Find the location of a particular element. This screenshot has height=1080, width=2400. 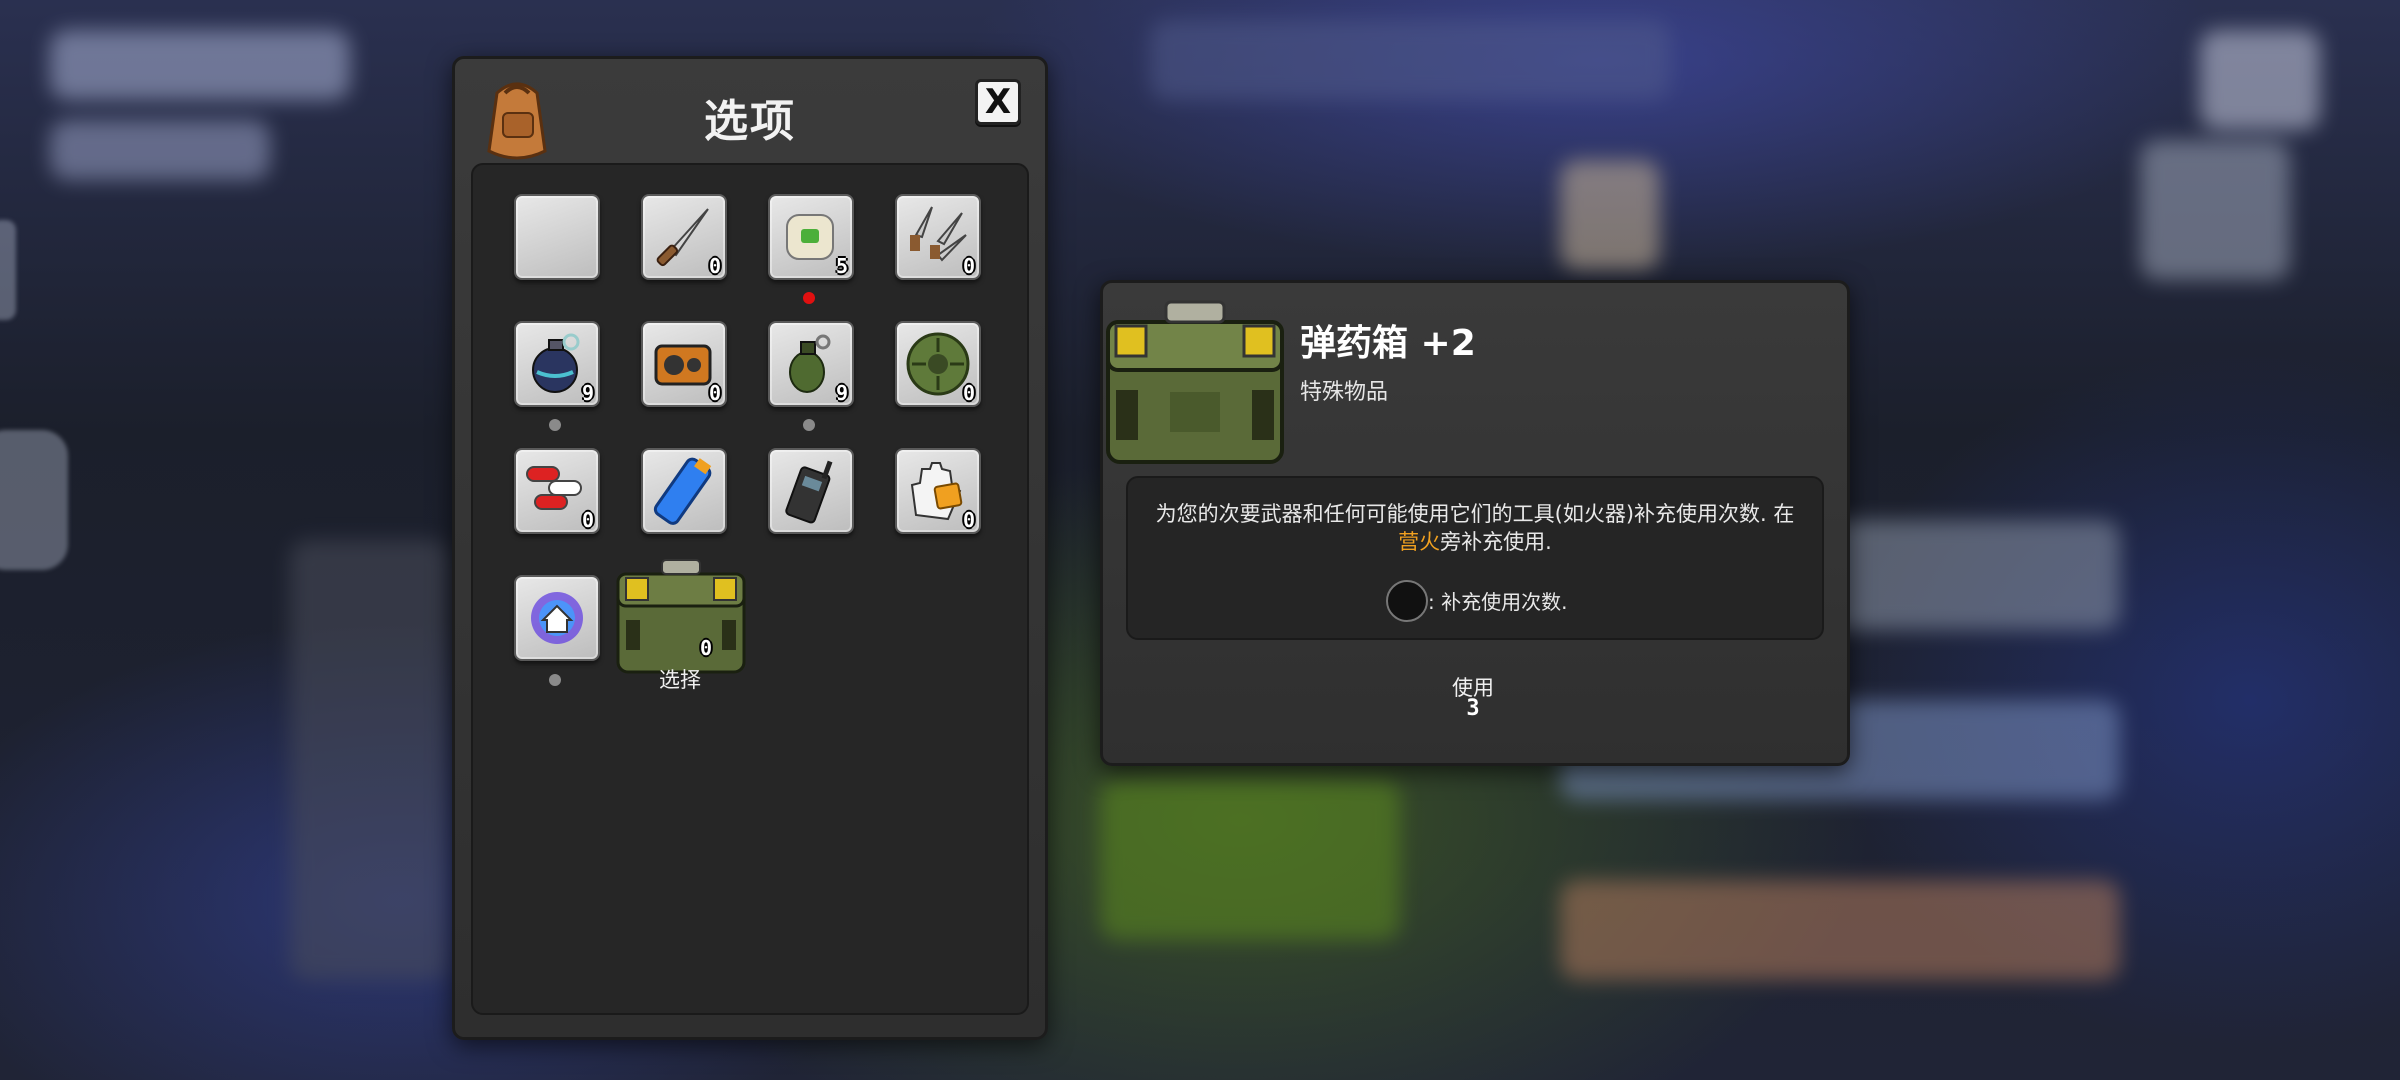

home-teleport-icon is located at coordinates (557, 618).